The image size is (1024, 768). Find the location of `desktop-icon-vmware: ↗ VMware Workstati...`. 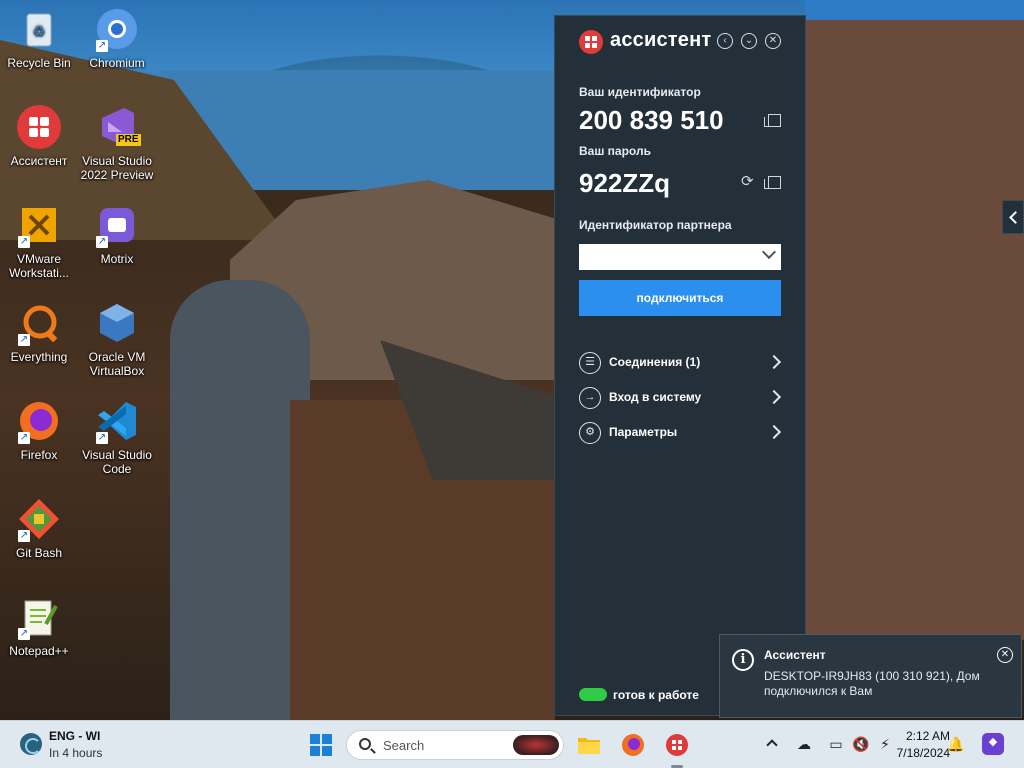

desktop-icon-vmware: ↗ VMware Workstati... is located at coordinates (39, 241).